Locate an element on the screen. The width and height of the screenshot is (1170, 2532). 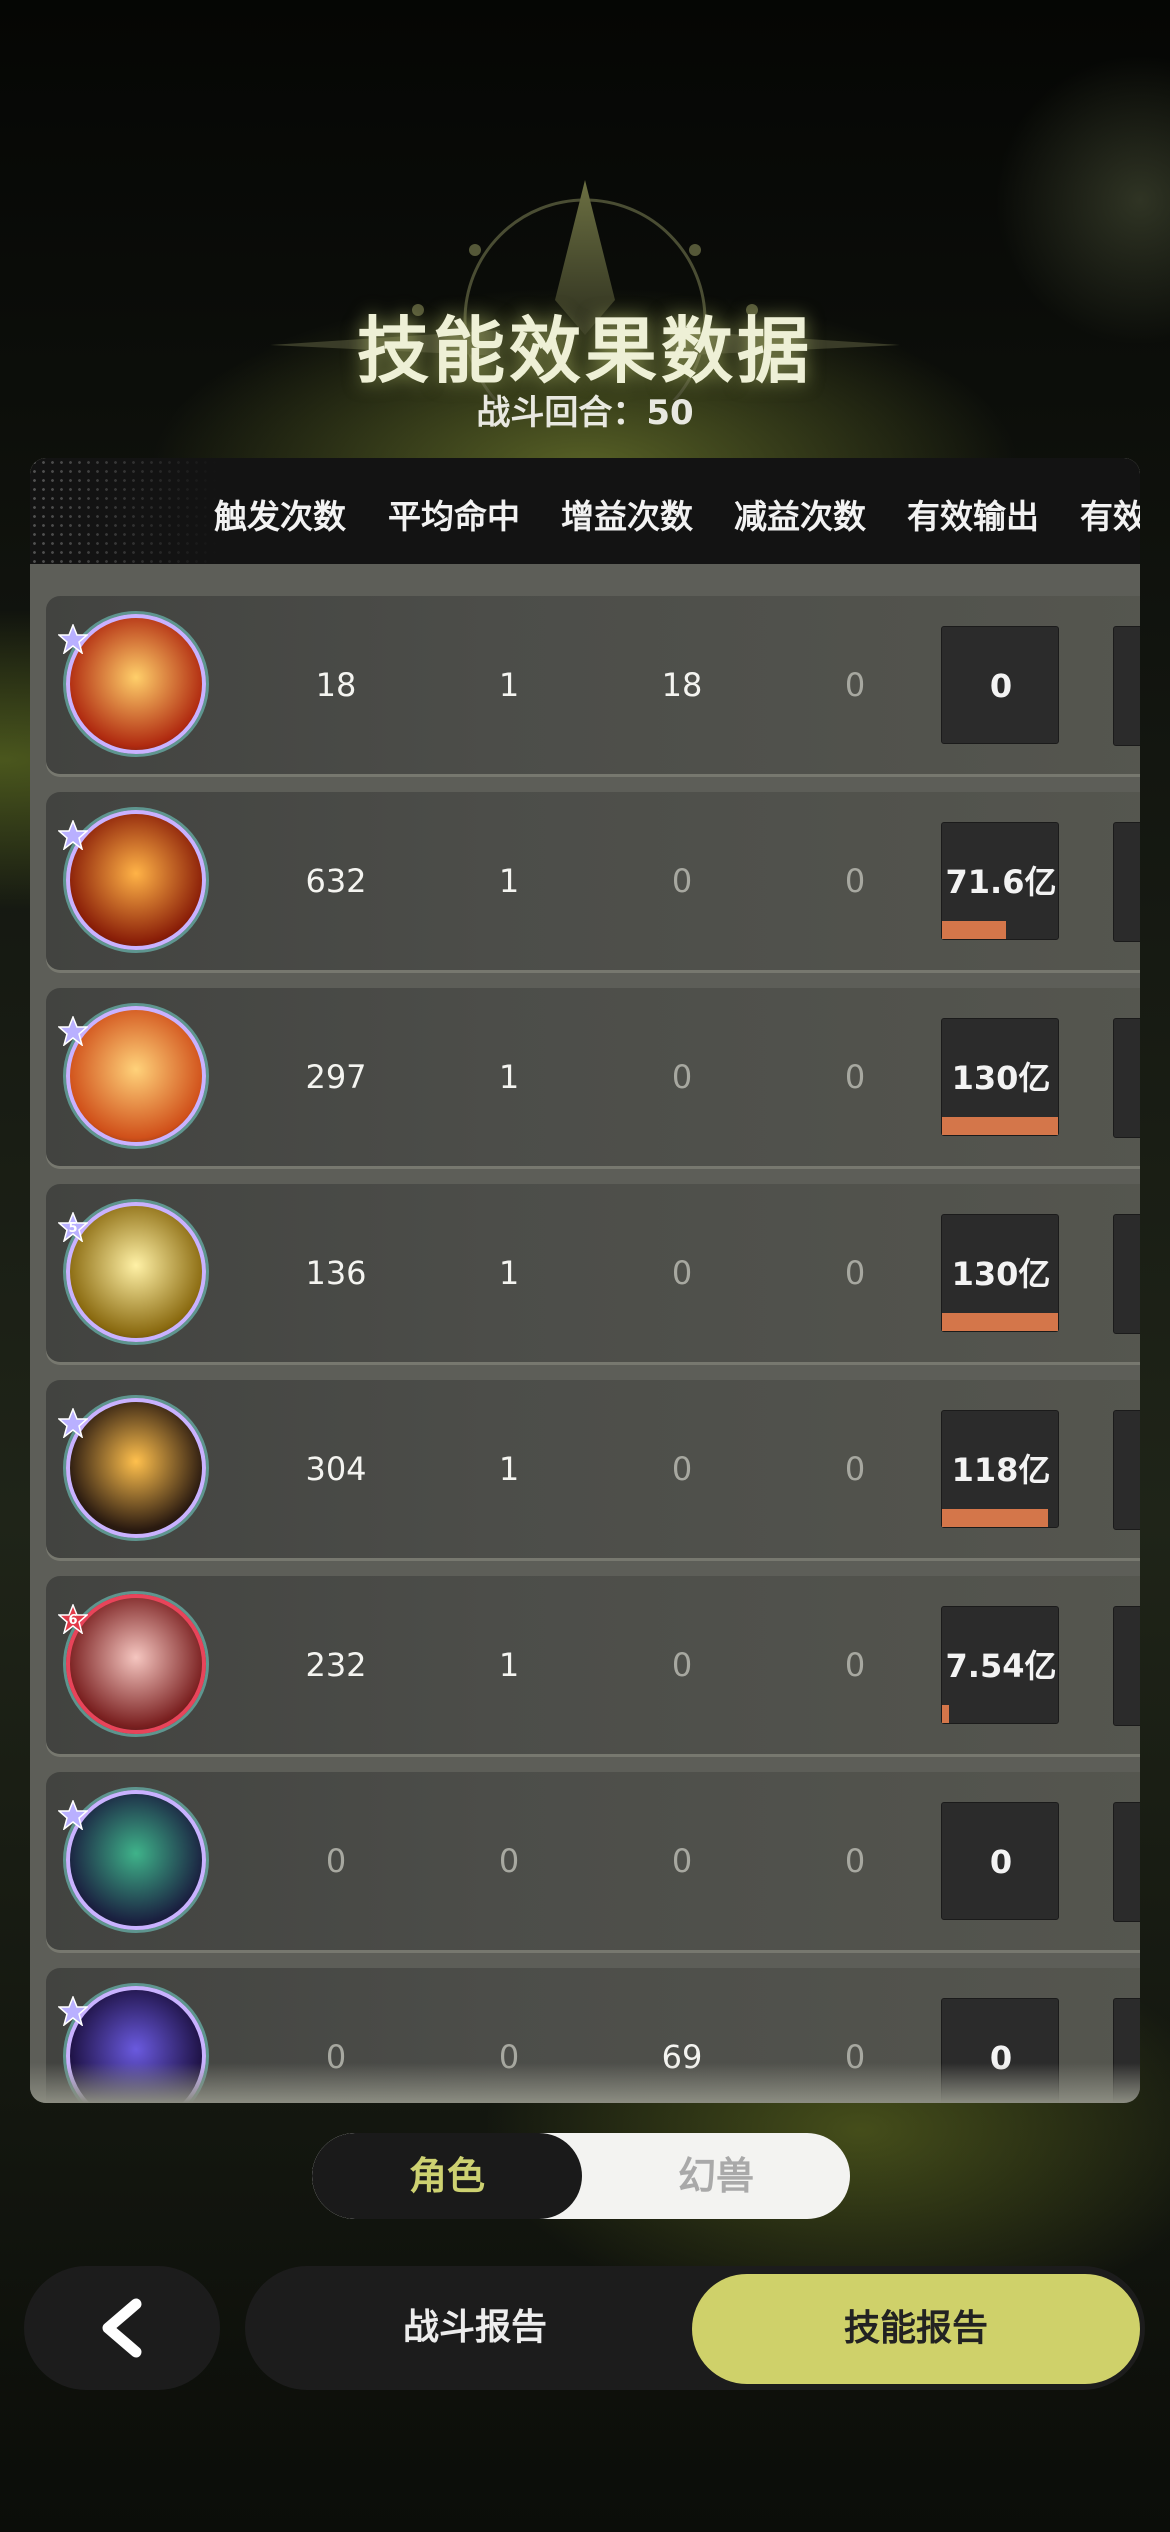
effective-output-box: 71.6亿 is located at coordinates (1000, 881).